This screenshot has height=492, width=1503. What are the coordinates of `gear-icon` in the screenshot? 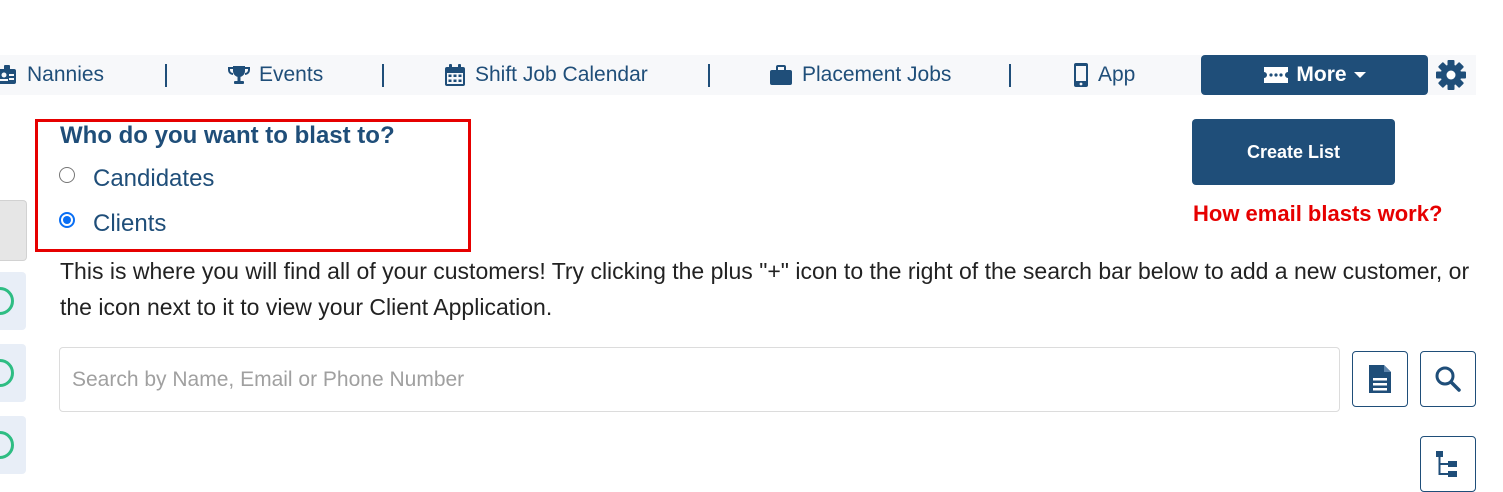 It's located at (1451, 75).